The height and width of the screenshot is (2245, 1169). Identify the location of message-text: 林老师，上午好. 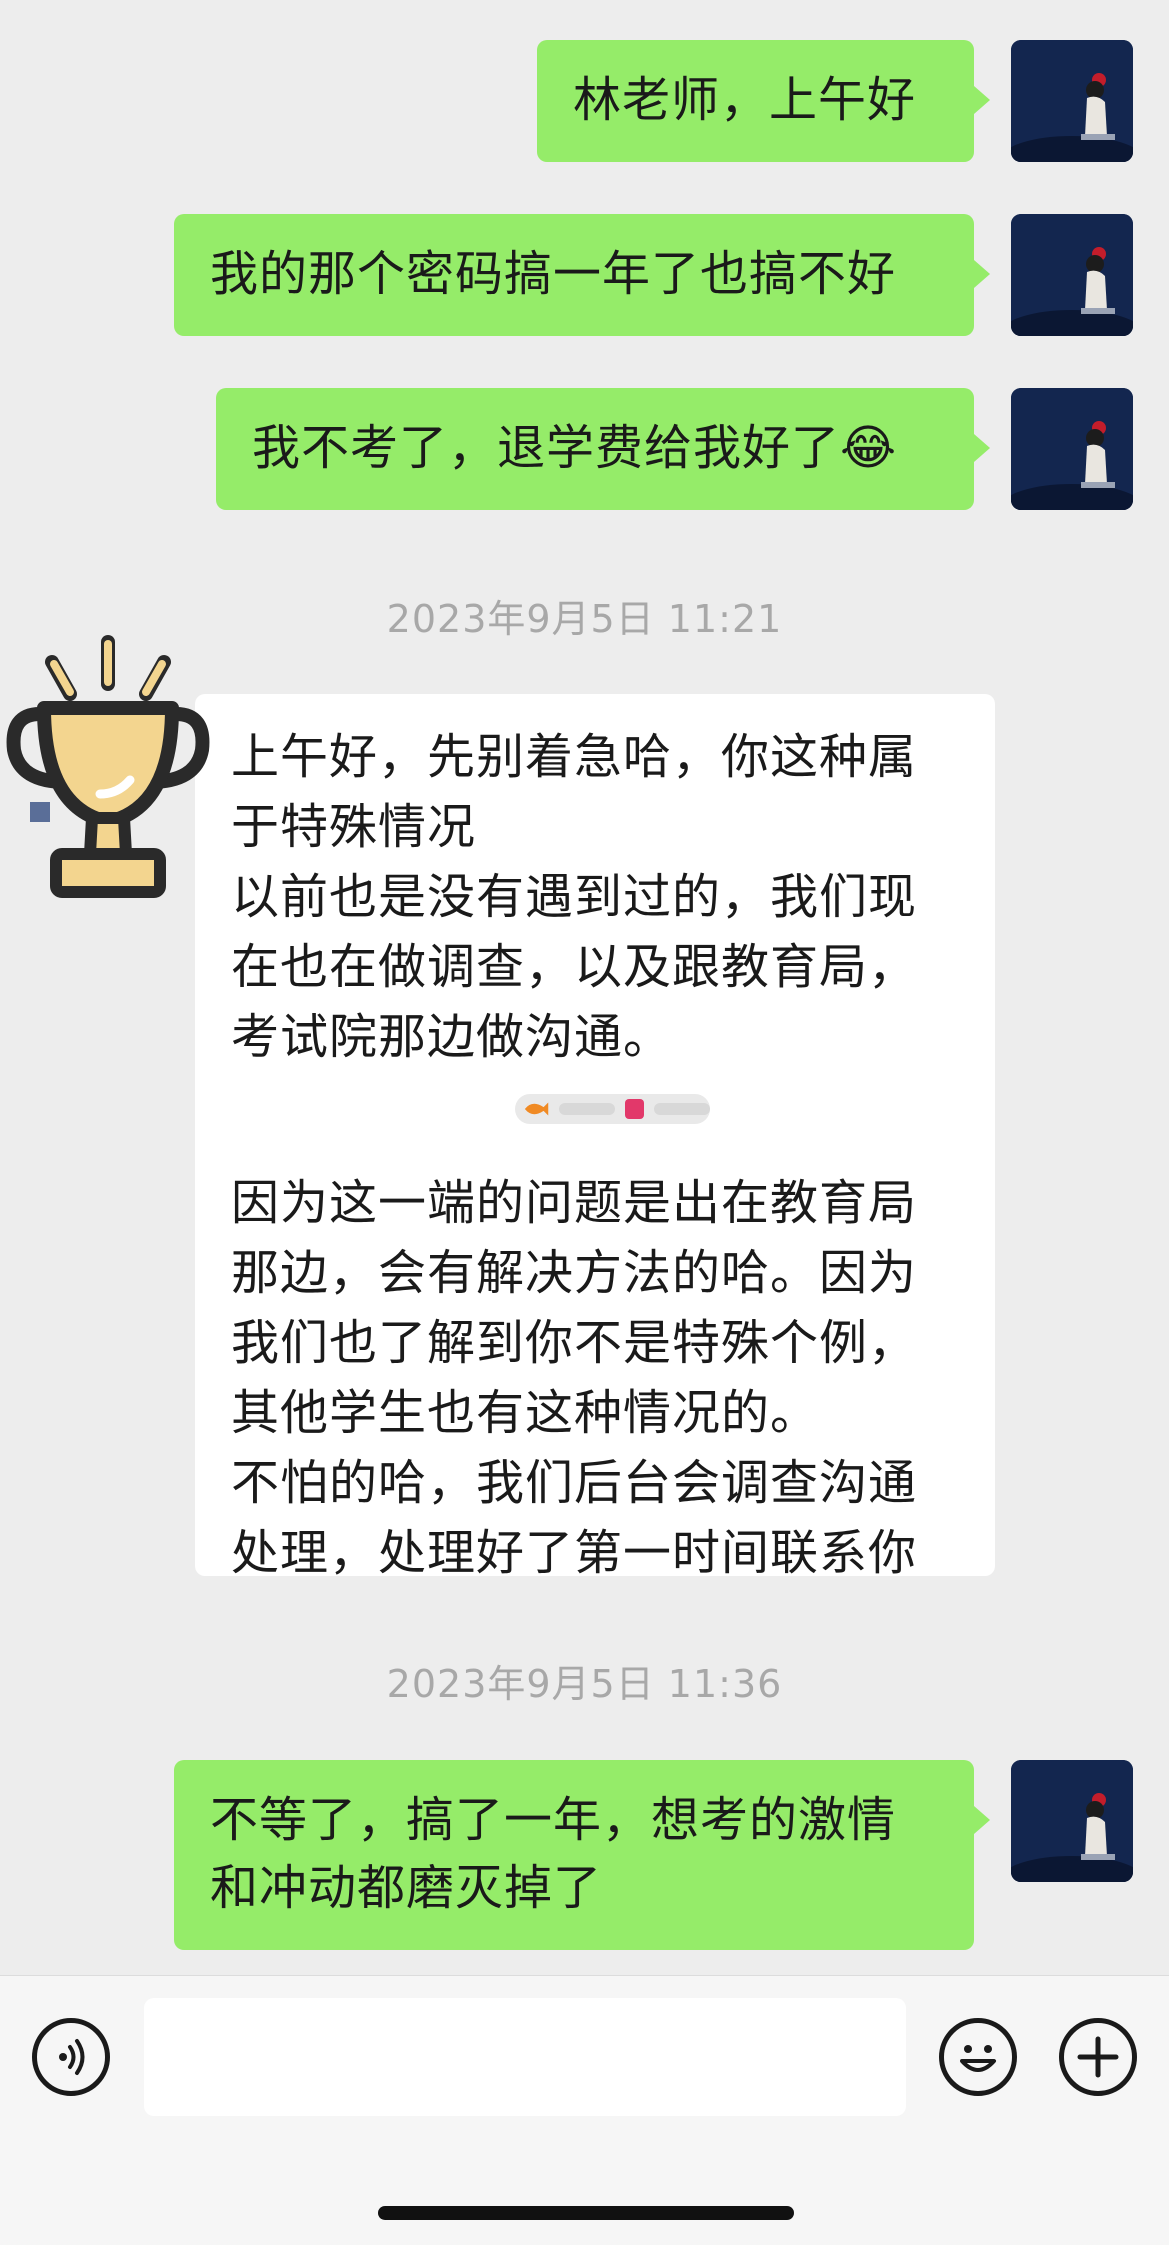
(745, 100).